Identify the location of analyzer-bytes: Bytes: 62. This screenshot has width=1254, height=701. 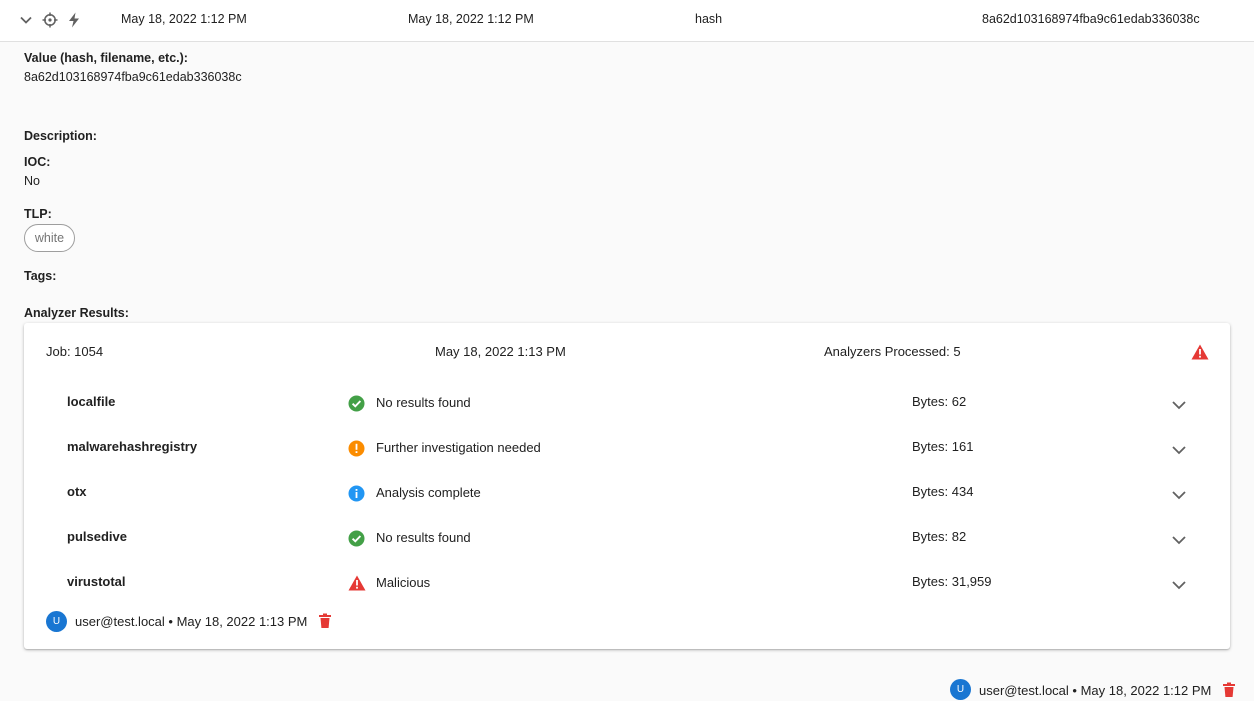
(939, 401).